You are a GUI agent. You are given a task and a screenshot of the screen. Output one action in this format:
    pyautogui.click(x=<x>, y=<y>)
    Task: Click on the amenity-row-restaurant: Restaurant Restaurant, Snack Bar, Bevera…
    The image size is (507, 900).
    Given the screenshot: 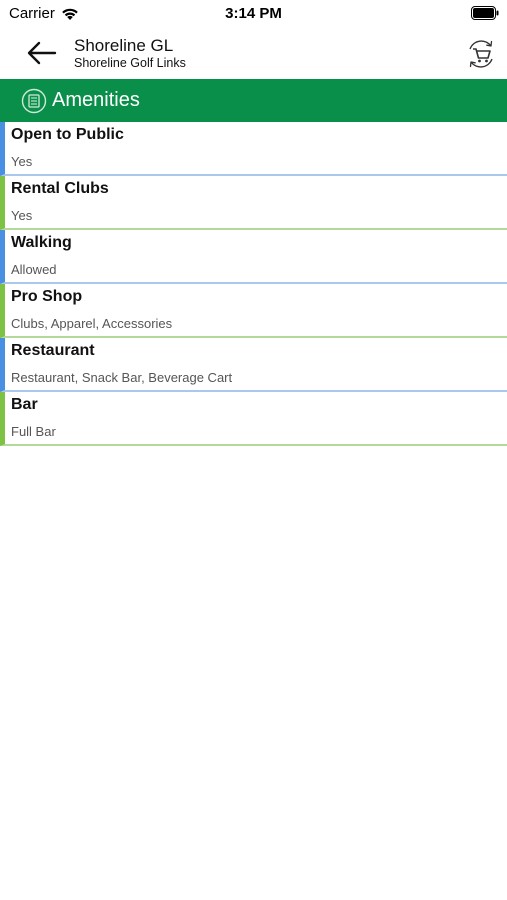 What is the action you would take?
    pyautogui.click(x=253, y=365)
    